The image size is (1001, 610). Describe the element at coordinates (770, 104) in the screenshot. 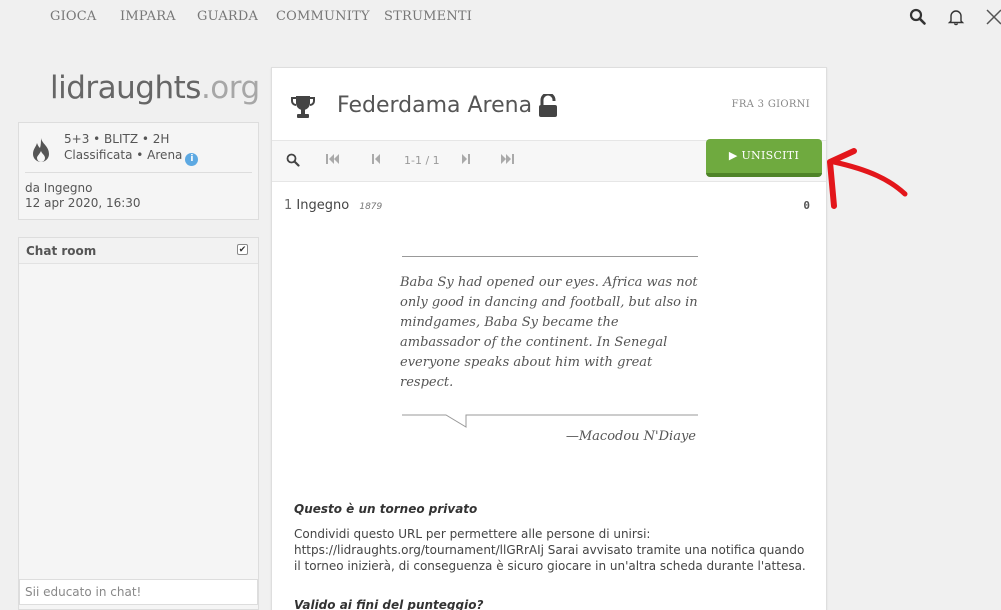

I see `tournament-starts-in: FRA 3 GIORNI` at that location.